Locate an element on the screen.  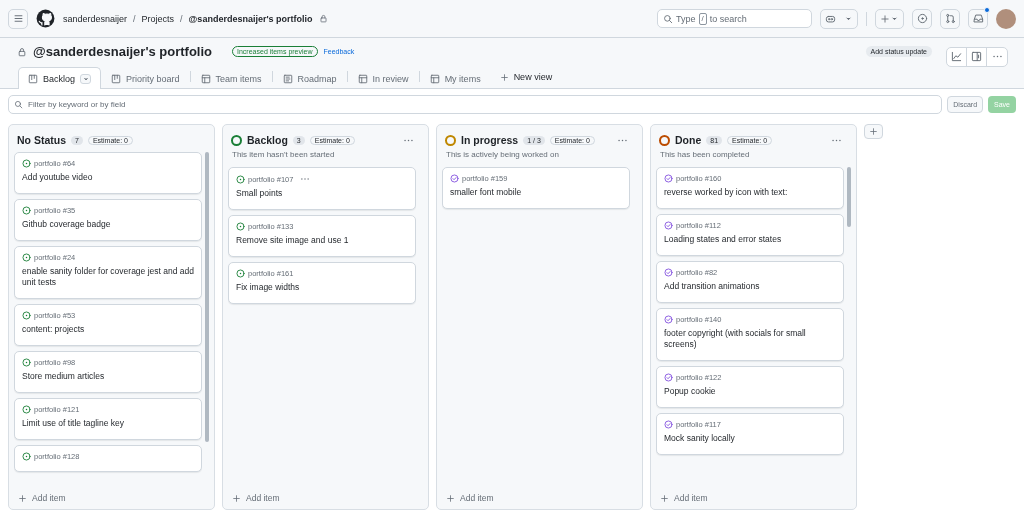
menu-icon is located at coordinates (18, 18).